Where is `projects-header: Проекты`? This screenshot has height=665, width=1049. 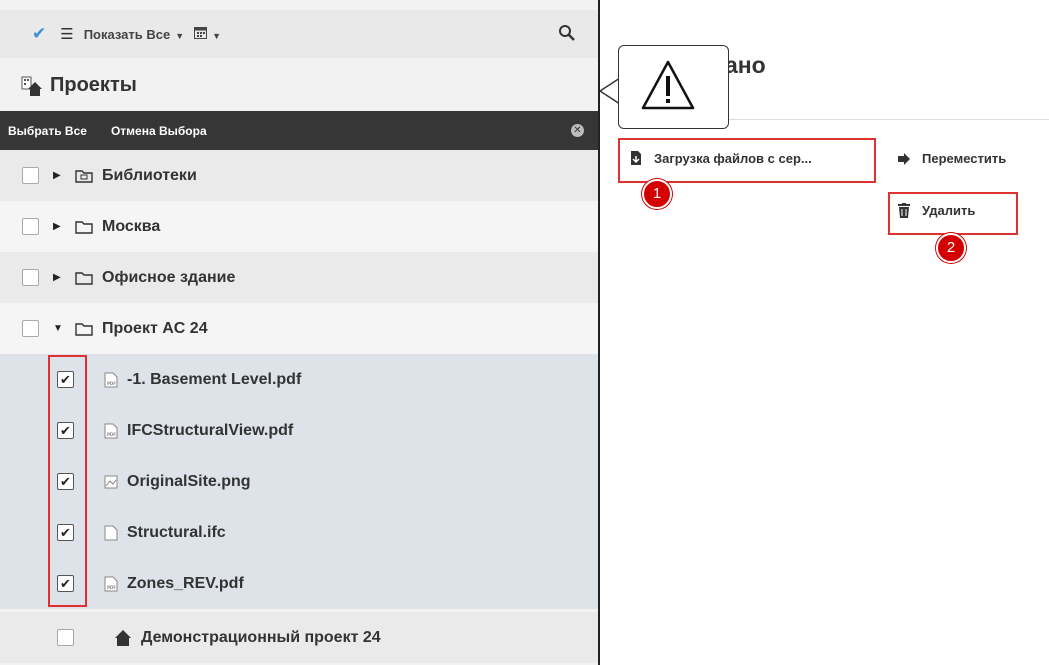 projects-header: Проекты is located at coordinates (299, 85).